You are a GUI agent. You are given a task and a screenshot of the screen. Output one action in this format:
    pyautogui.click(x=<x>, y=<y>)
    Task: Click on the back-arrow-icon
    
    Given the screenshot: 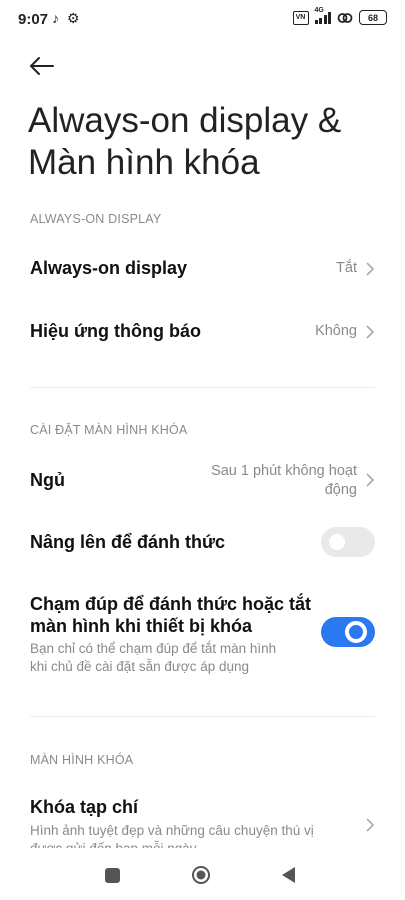 What is the action you would take?
    pyautogui.click(x=42, y=66)
    